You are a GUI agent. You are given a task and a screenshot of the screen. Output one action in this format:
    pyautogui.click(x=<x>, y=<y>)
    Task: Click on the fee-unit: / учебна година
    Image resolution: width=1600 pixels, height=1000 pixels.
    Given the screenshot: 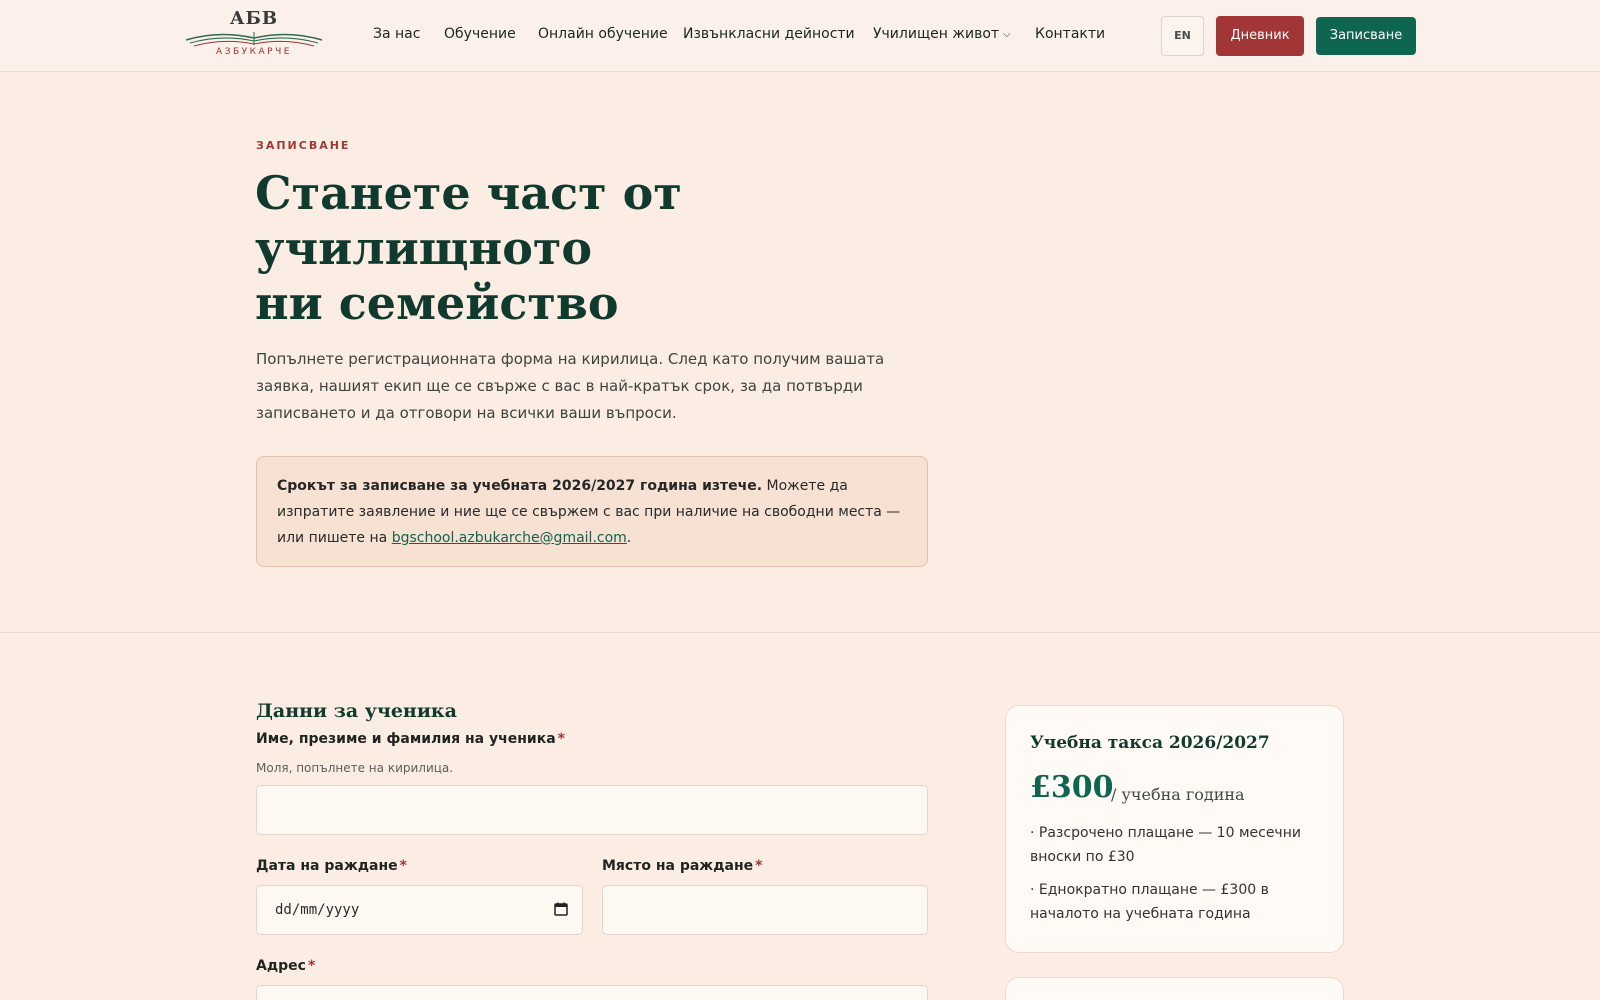 What is the action you would take?
    pyautogui.click(x=1178, y=794)
    